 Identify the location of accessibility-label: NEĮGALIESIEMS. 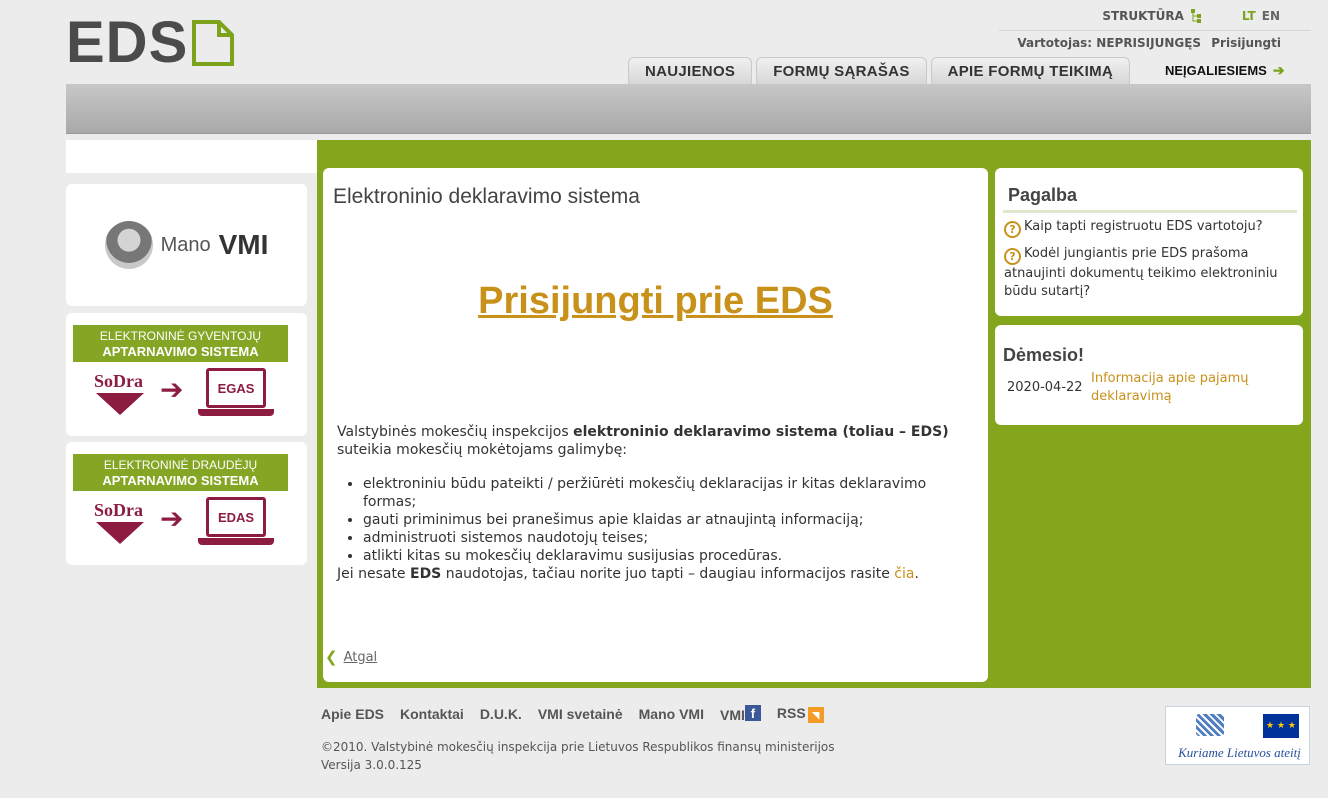
(1216, 70).